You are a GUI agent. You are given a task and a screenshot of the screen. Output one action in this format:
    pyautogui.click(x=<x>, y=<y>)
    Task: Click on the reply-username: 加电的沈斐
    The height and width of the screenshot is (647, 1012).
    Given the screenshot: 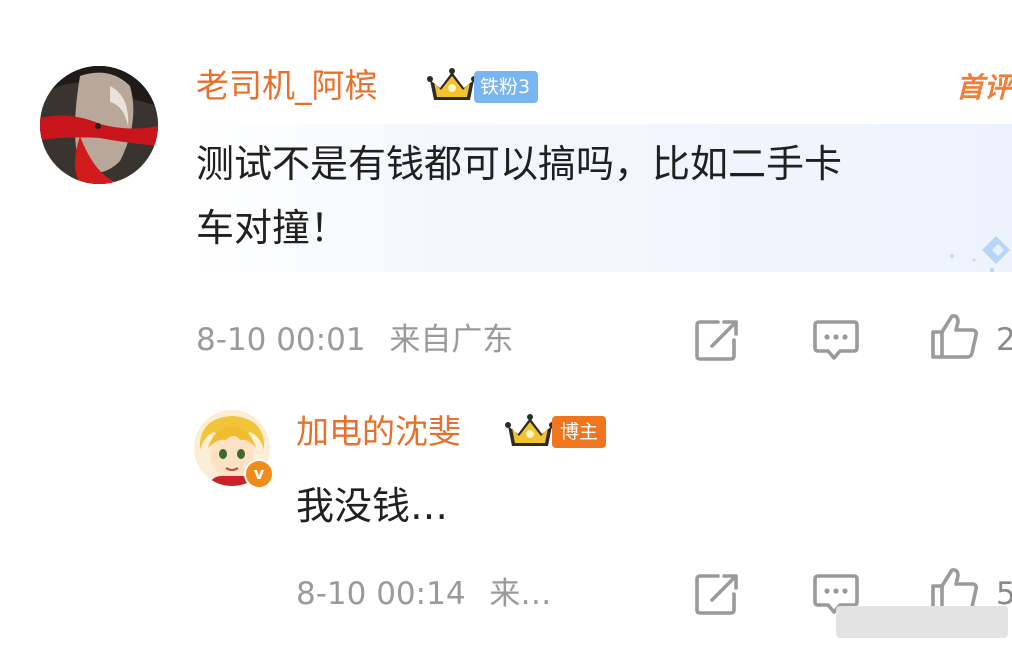 What is the action you would take?
    pyautogui.click(x=378, y=432)
    